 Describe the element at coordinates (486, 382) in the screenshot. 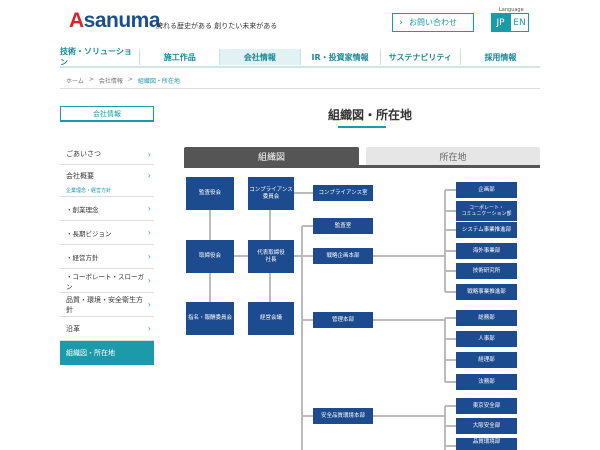

I see `org-box-legal: 法務部` at that location.